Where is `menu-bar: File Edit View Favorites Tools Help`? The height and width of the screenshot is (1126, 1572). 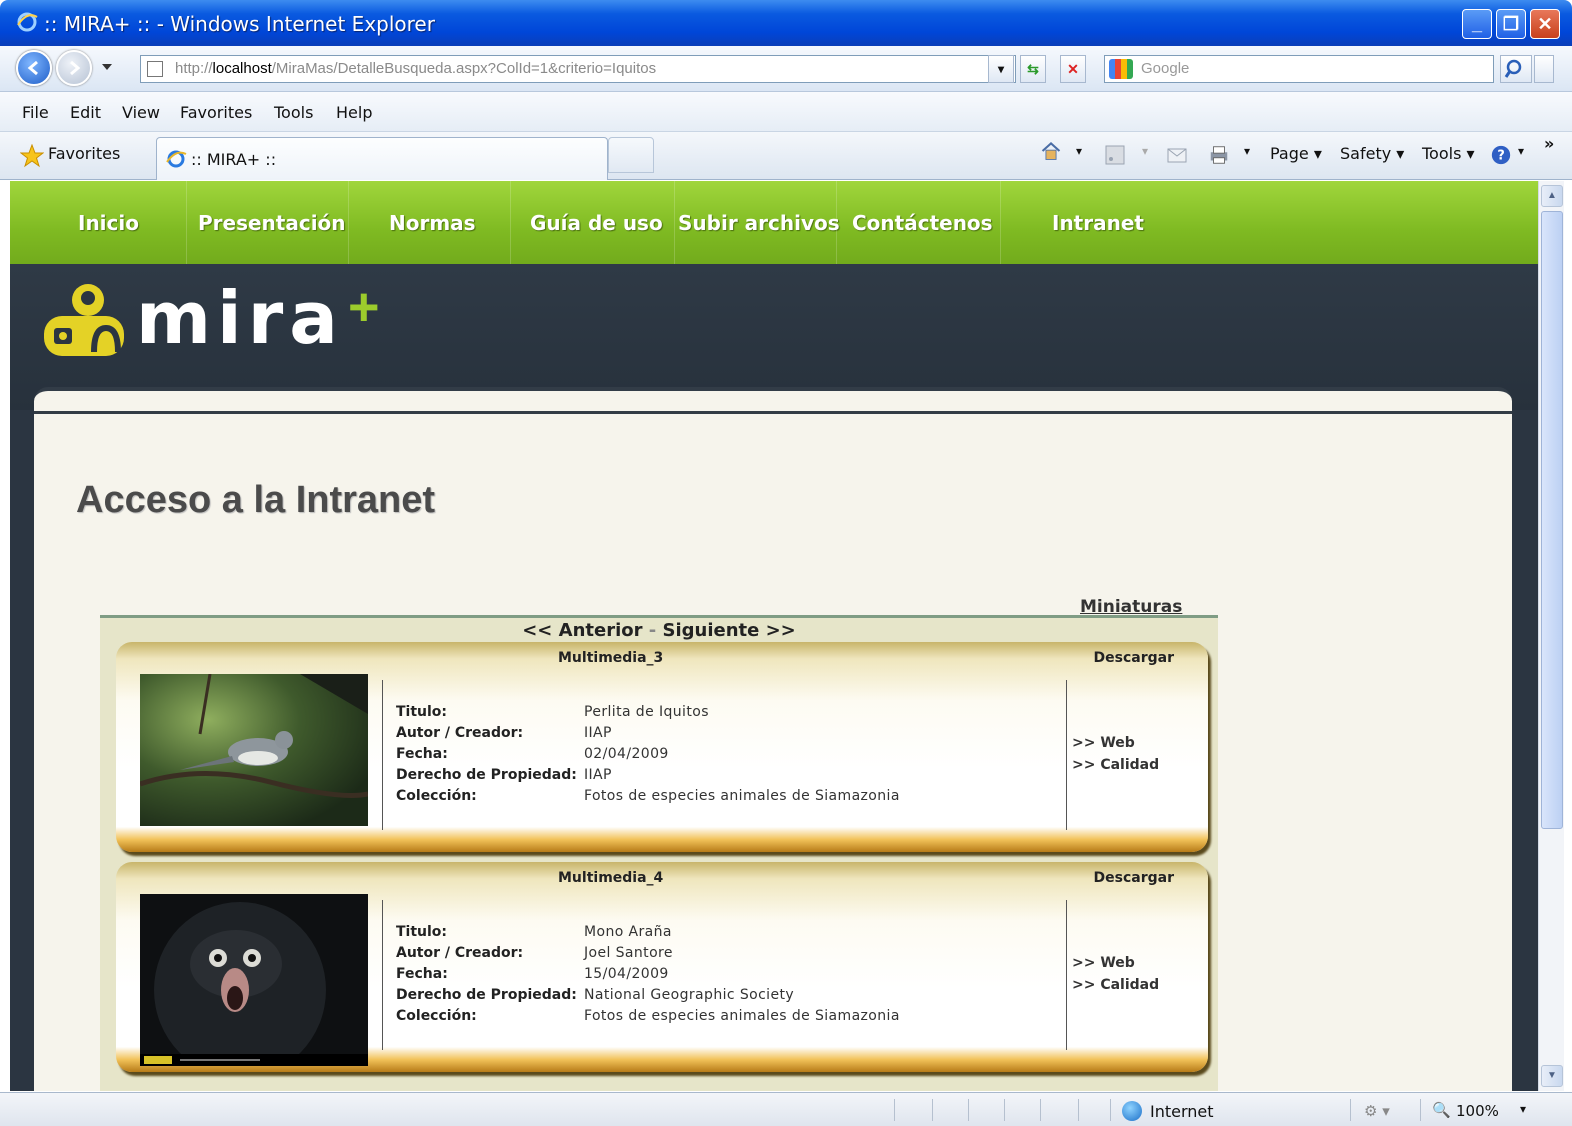 menu-bar: File Edit View Favorites Tools Help is located at coordinates (786, 112).